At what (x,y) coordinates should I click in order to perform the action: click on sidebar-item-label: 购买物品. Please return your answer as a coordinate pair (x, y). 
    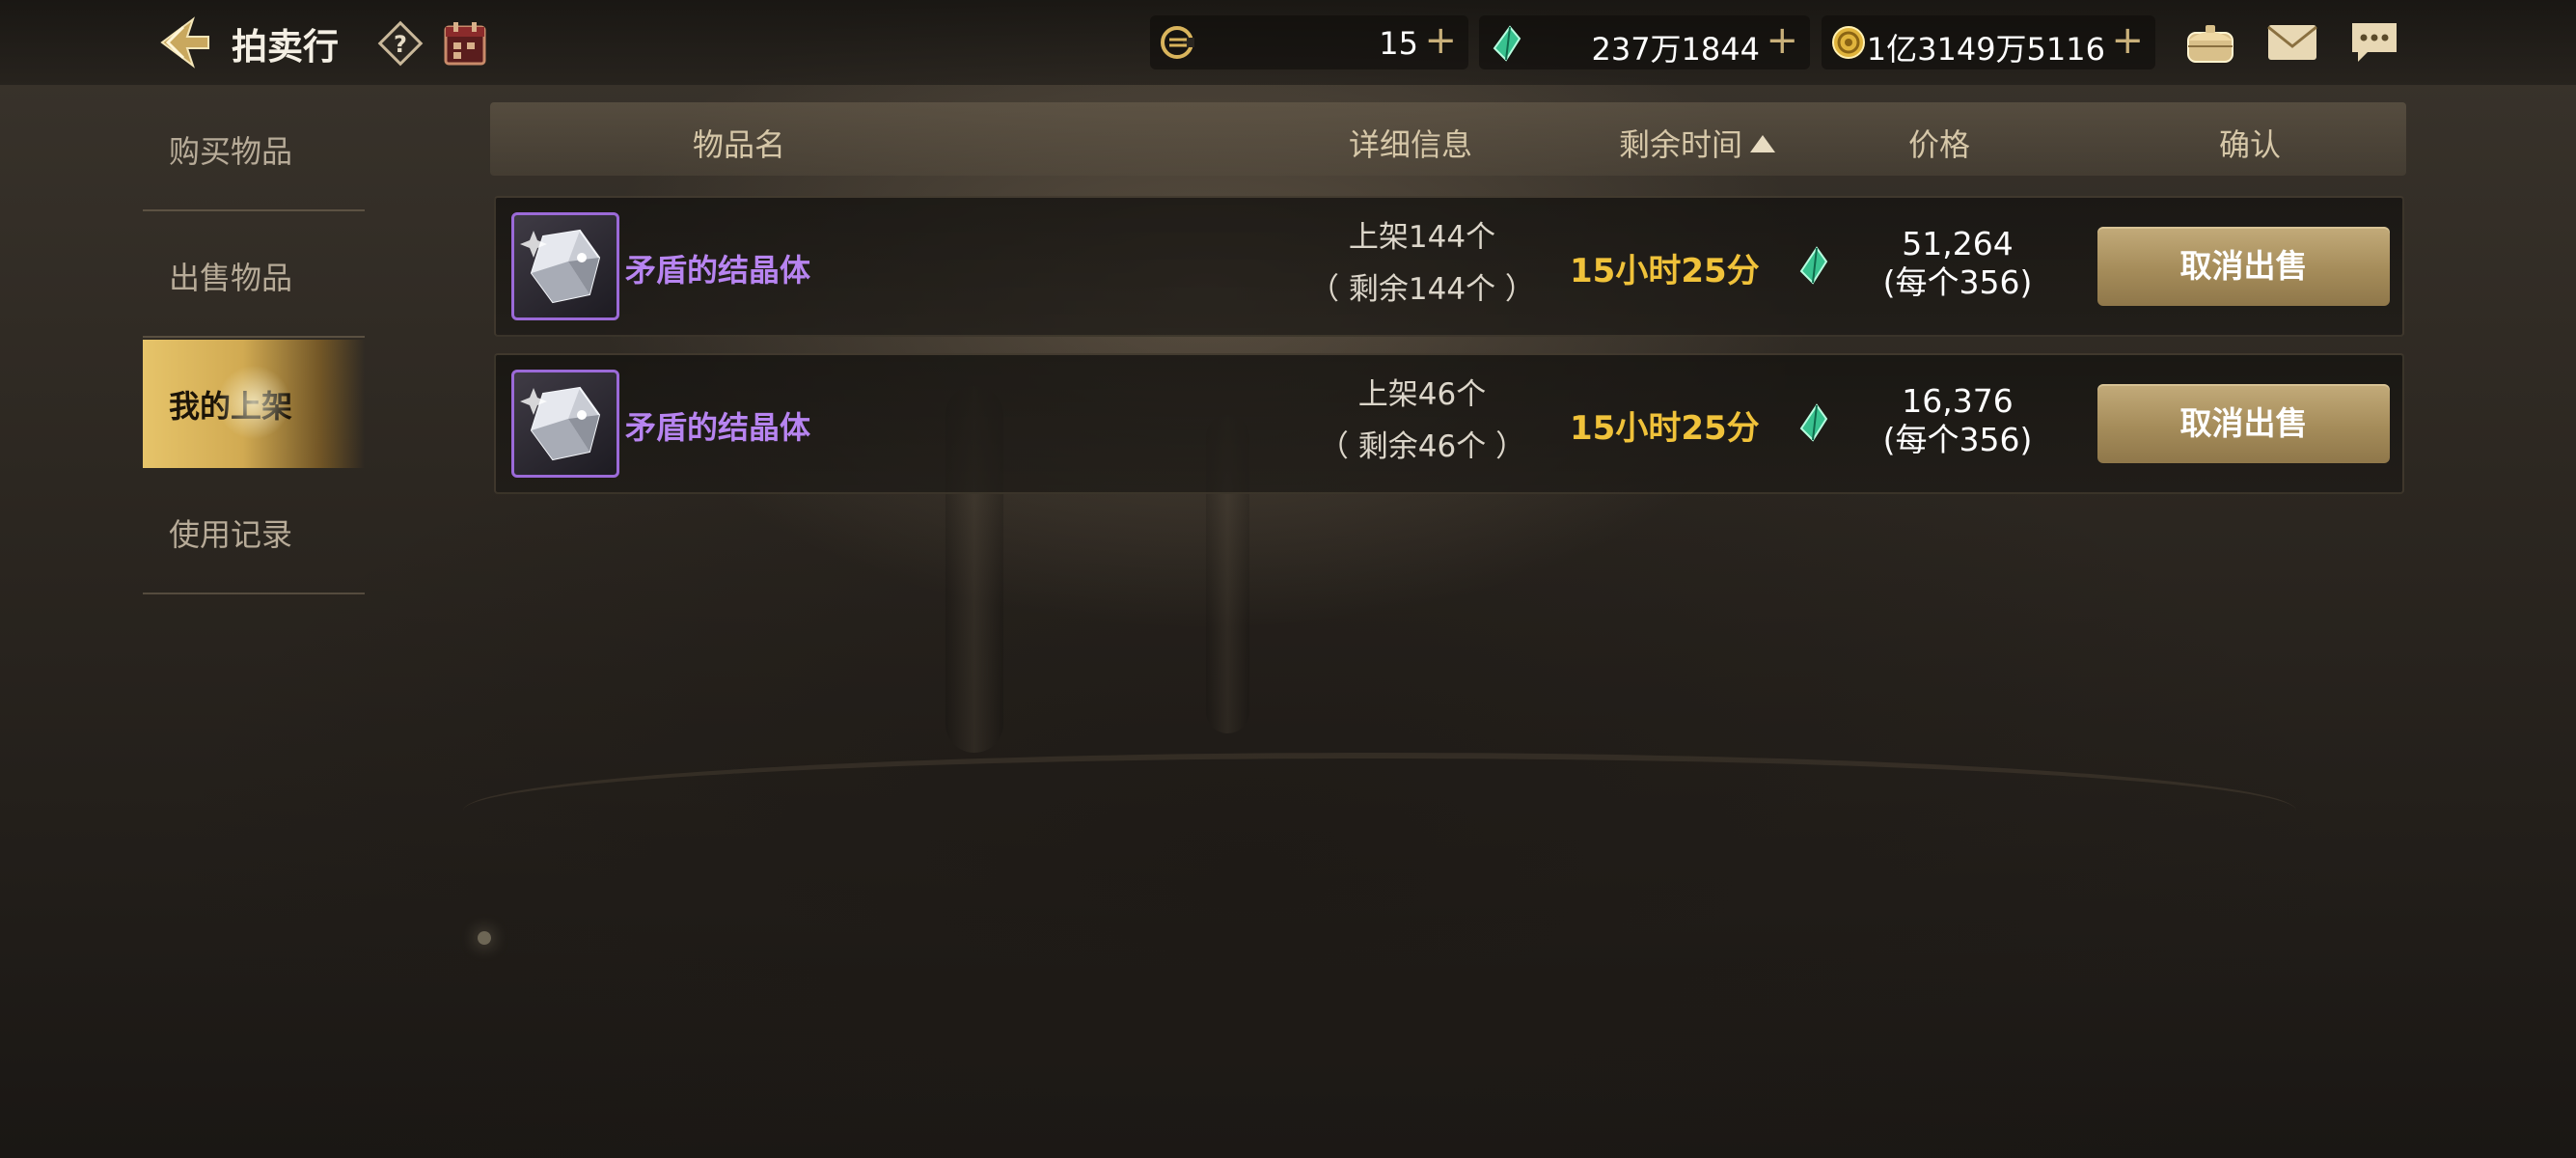
    Looking at the image, I should click on (231, 151).